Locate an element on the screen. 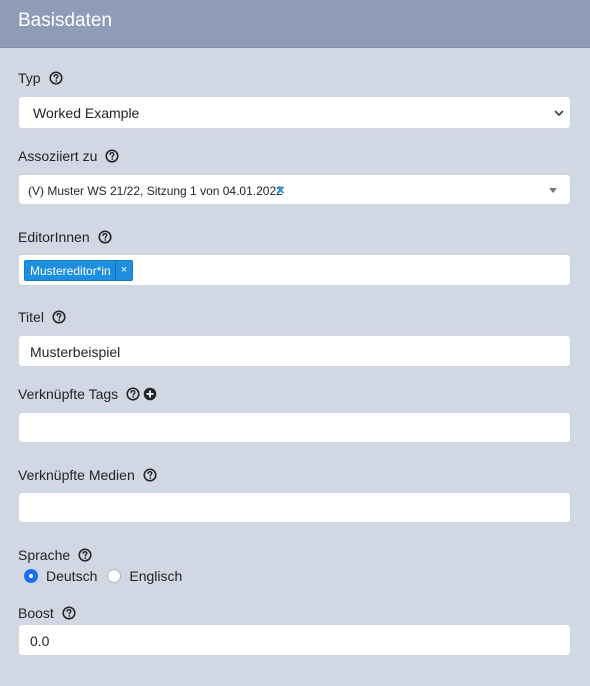 This screenshot has width=590, height=686. clear-selection-icon: × is located at coordinates (280, 190).